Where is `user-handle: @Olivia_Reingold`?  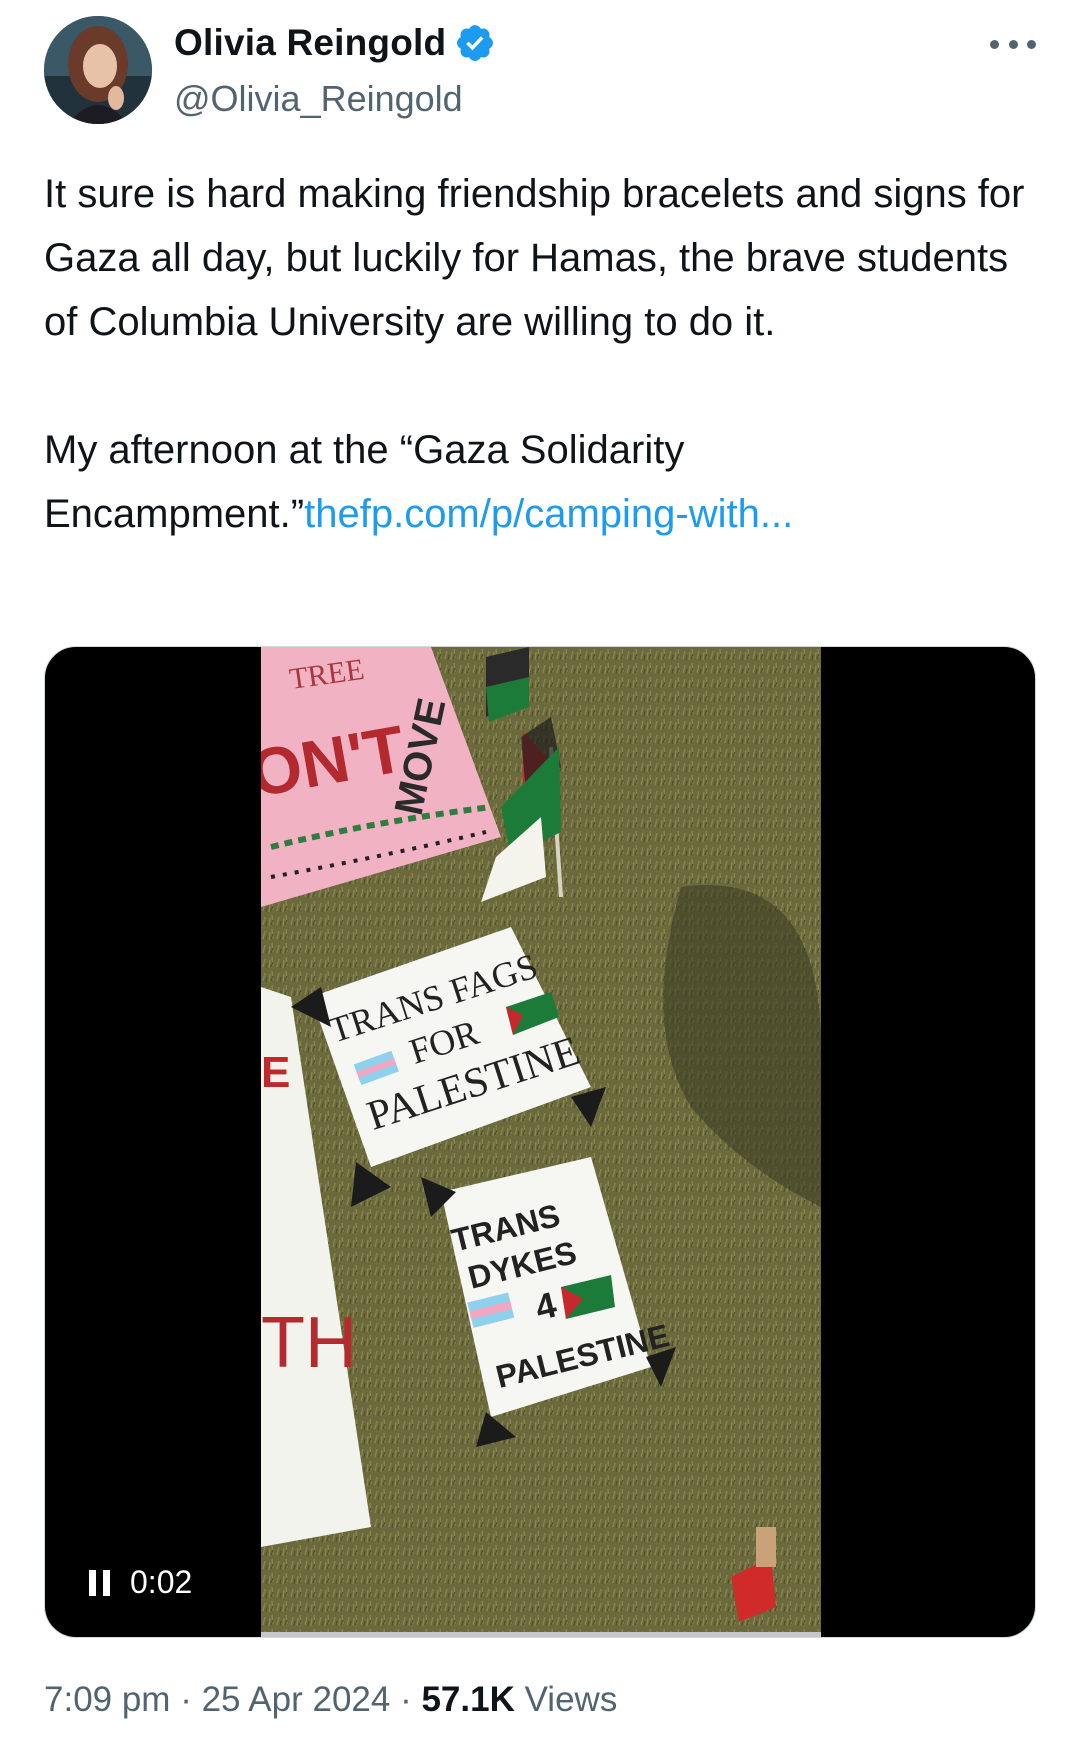
user-handle: @Olivia_Reingold is located at coordinates (318, 99).